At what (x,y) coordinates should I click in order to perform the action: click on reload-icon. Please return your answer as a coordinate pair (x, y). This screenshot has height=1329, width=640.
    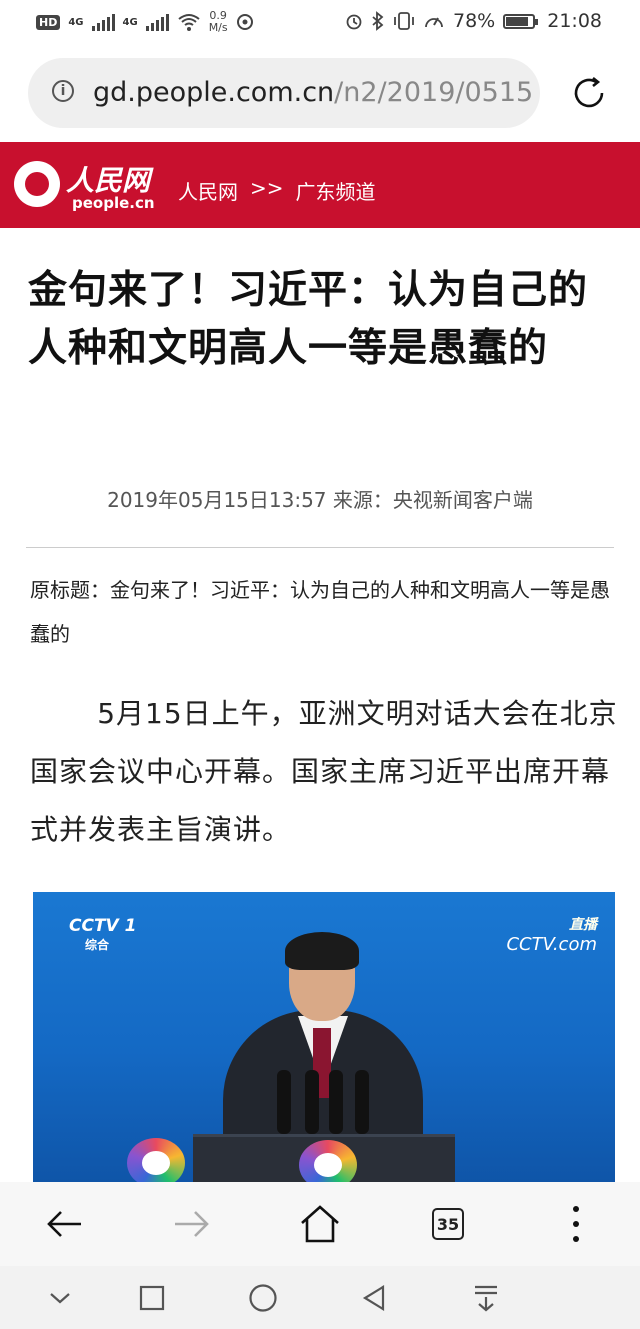
    Looking at the image, I should click on (589, 93).